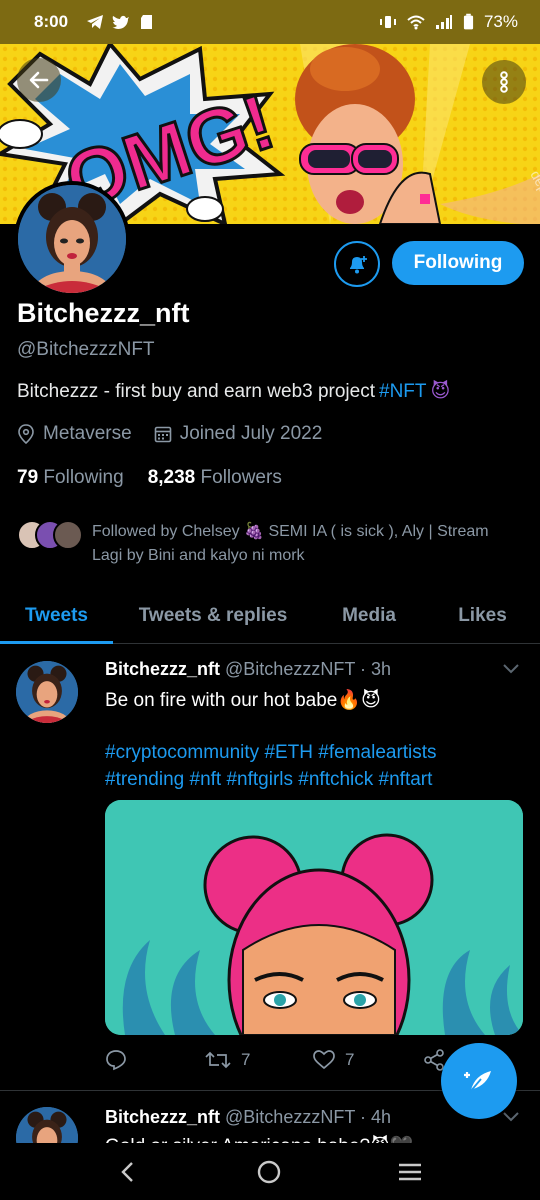 The image size is (540, 1200). Describe the element at coordinates (458, 263) in the screenshot. I see `following-button: Following` at that location.